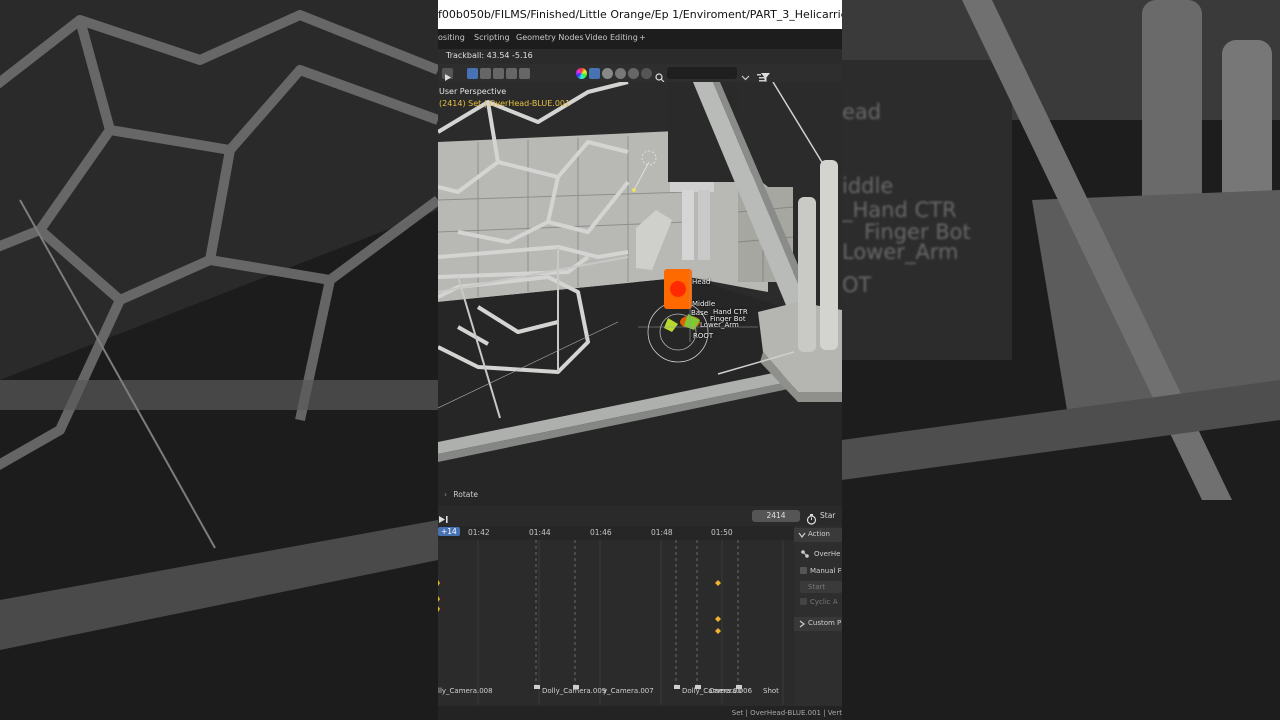 The width and height of the screenshot is (1280, 720). What do you see at coordinates (803, 601) in the screenshot?
I see `cyclic-checkbox` at bounding box center [803, 601].